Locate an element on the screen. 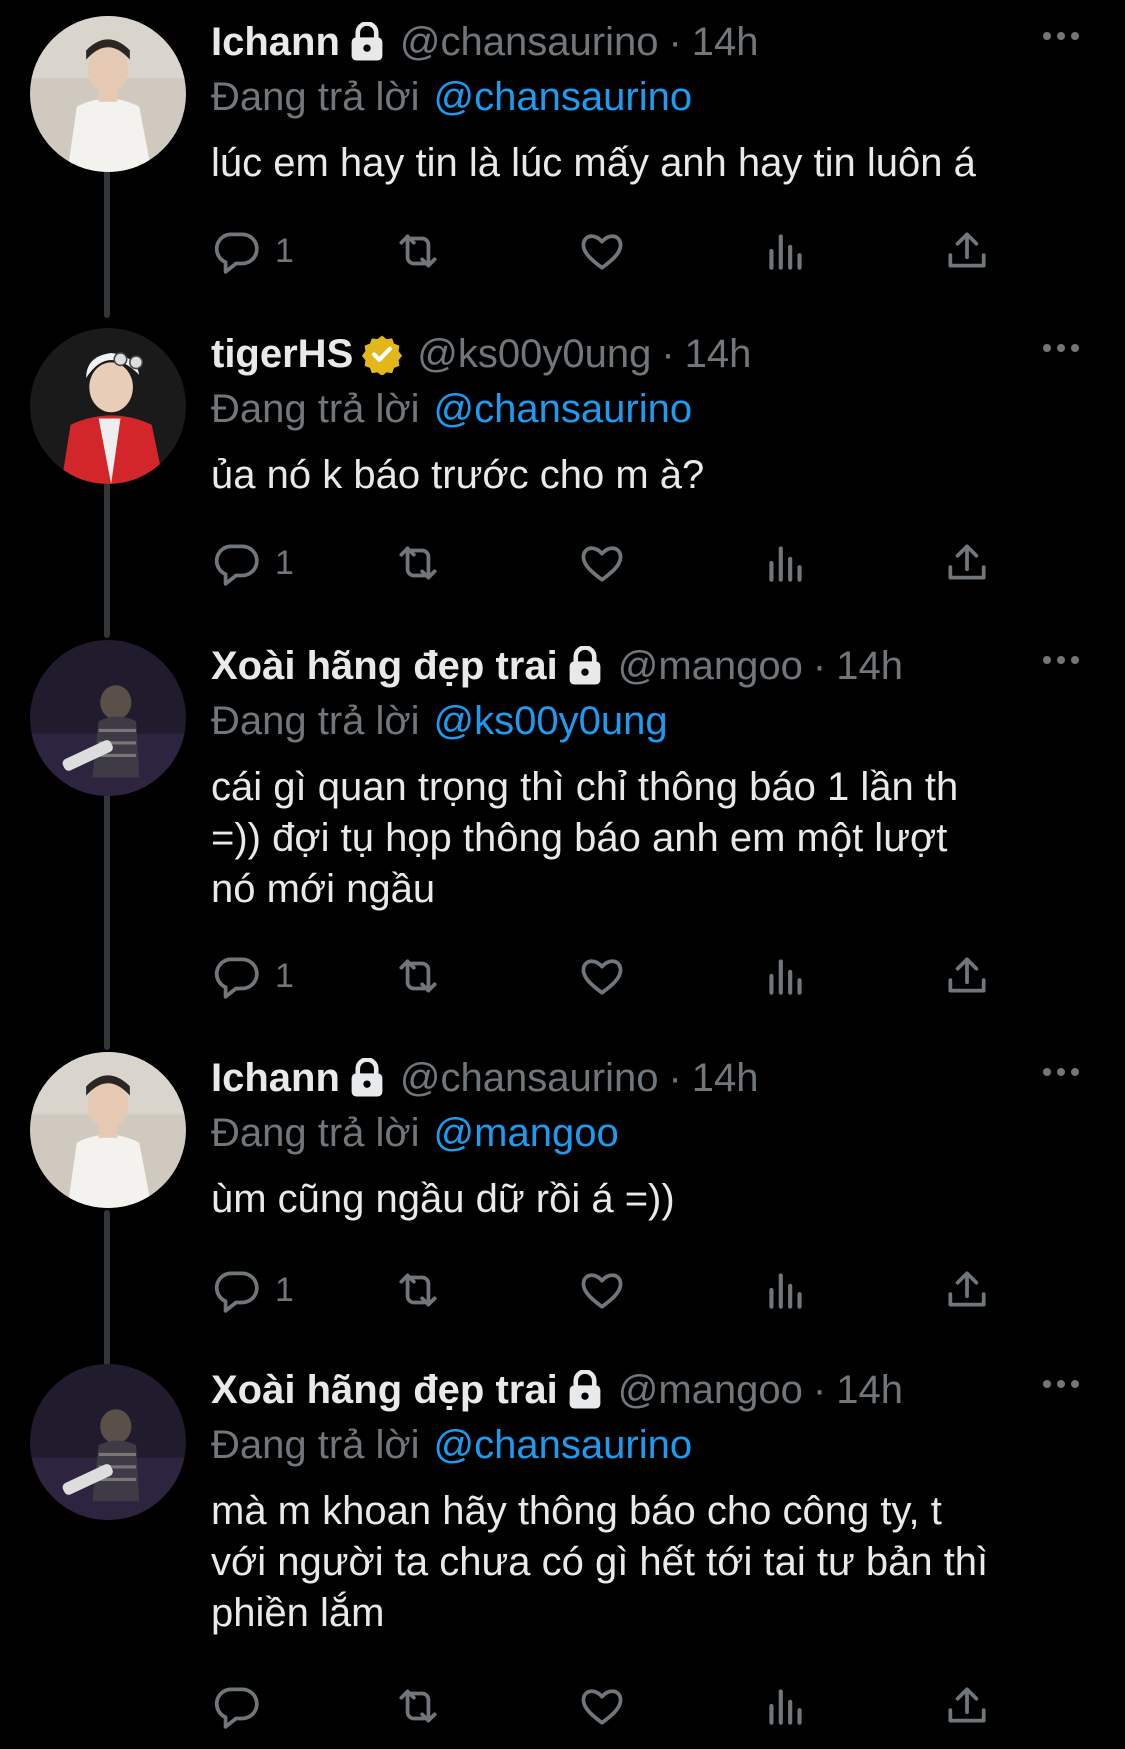  replying-to: Đang trả lời @mangoo is located at coordinates (648, 1133).